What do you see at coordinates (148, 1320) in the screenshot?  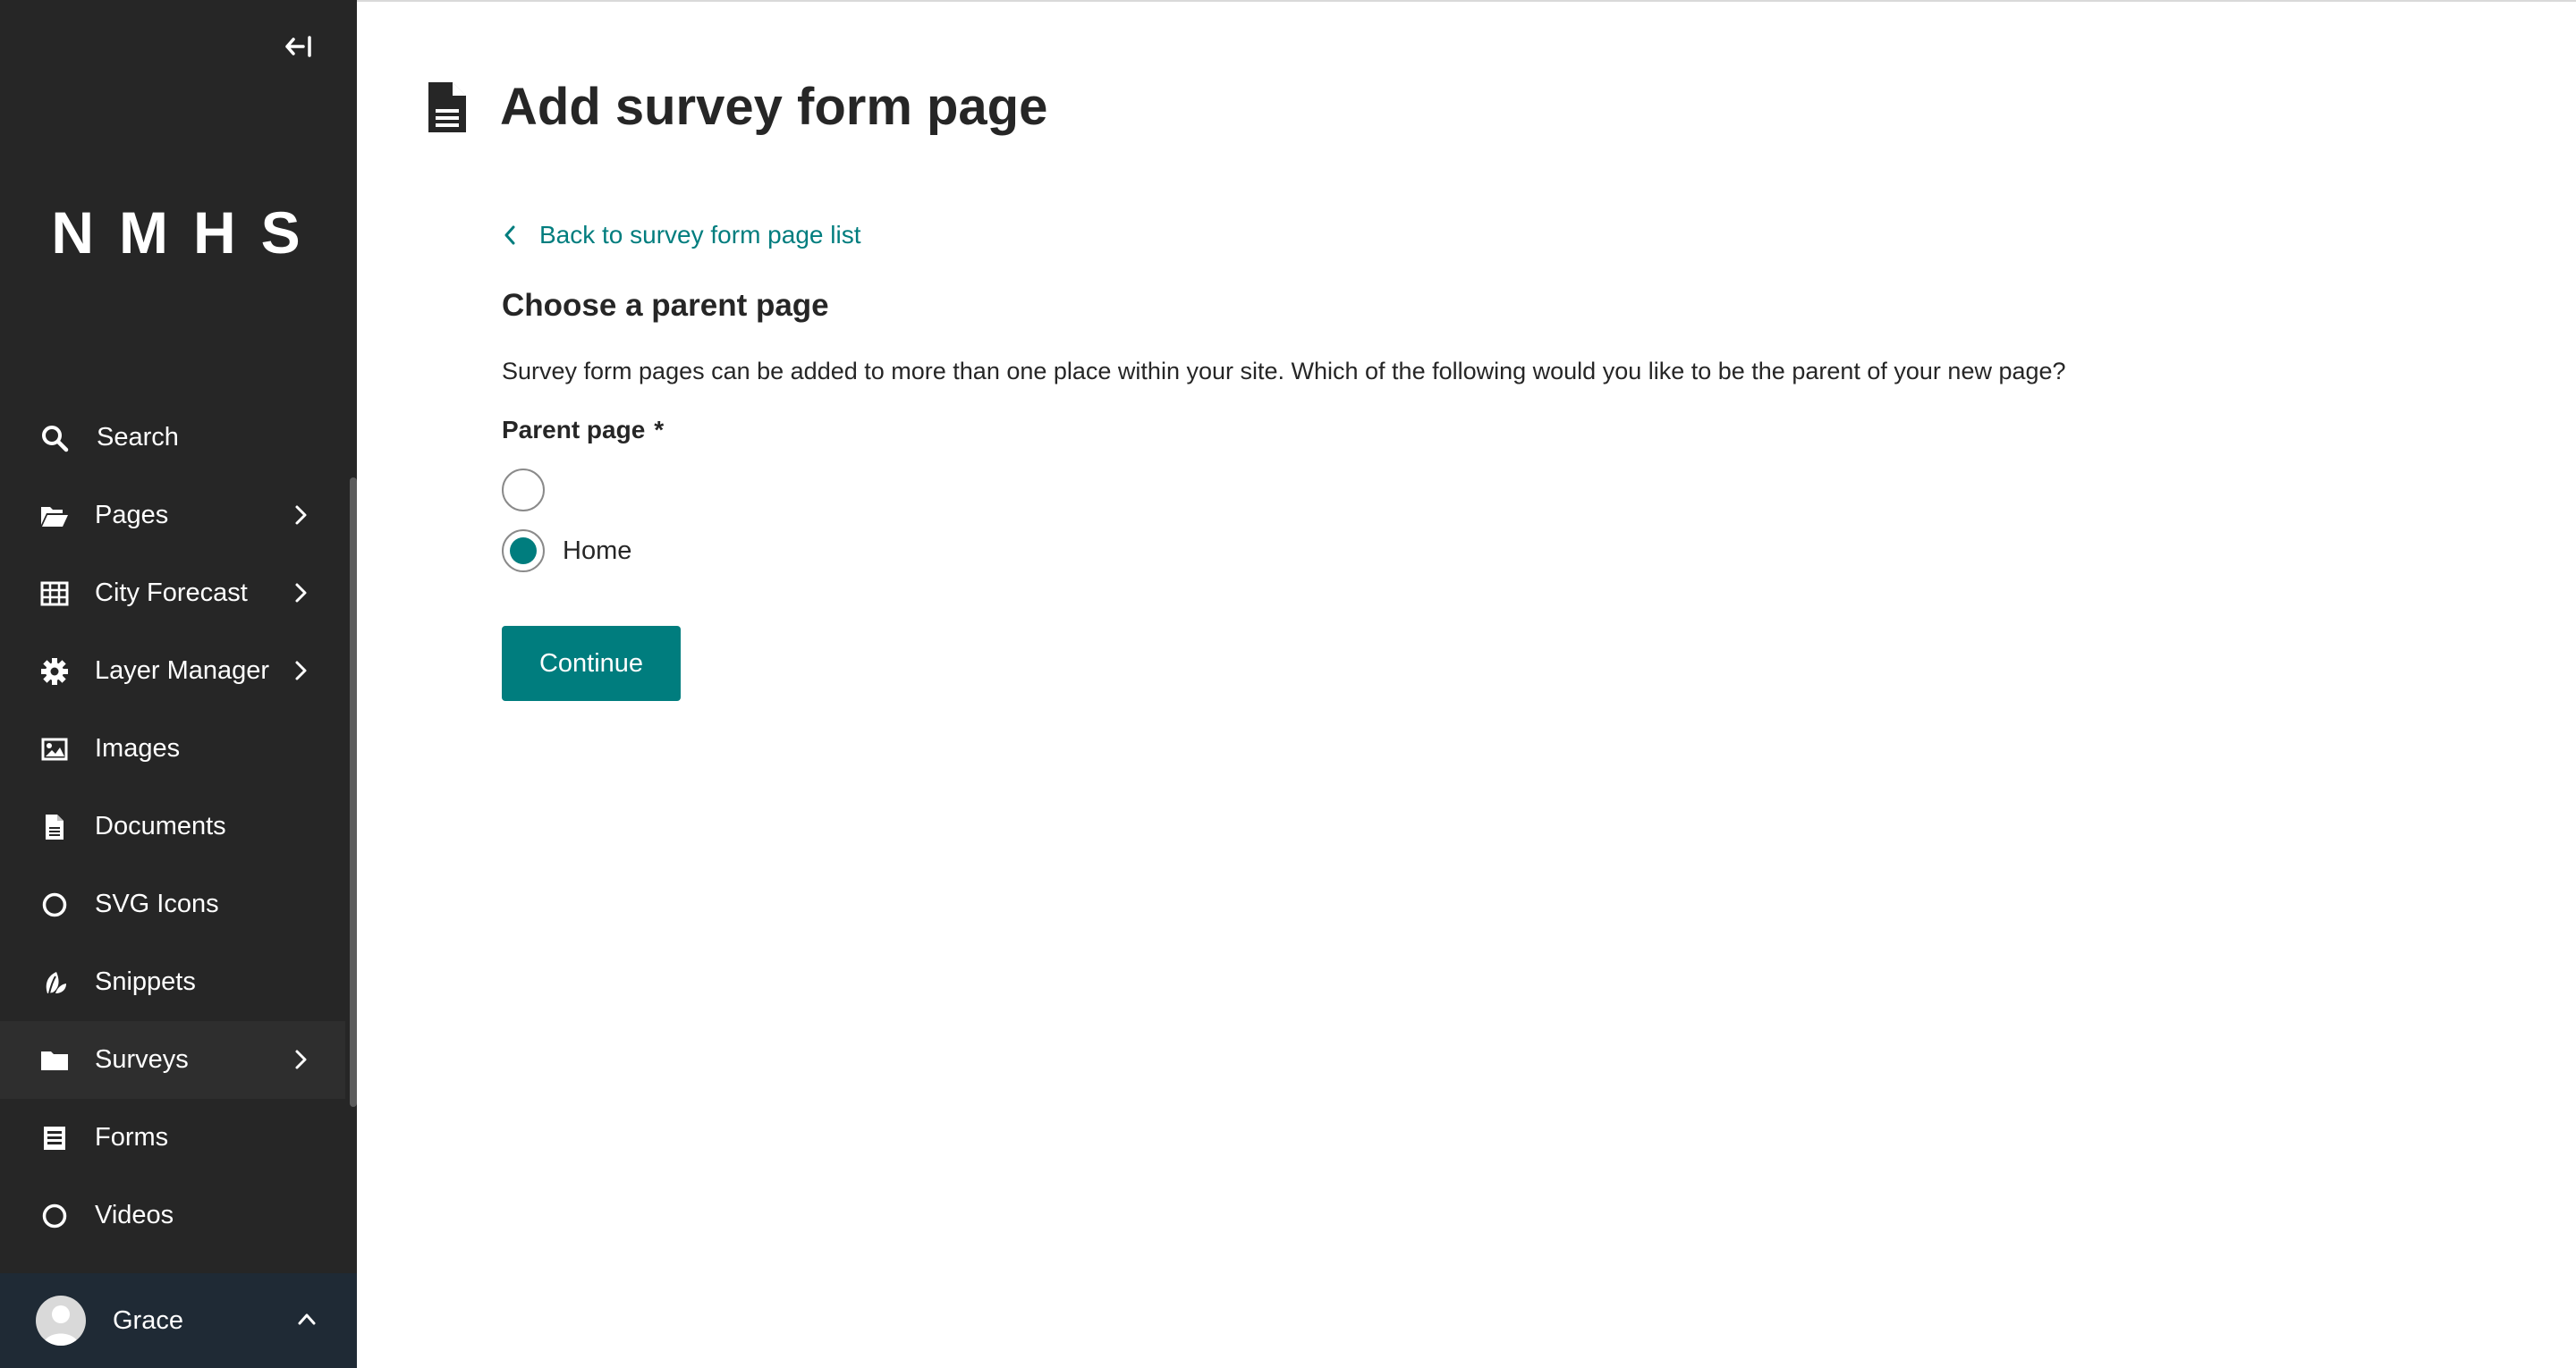 I see `account-name: Grace` at bounding box center [148, 1320].